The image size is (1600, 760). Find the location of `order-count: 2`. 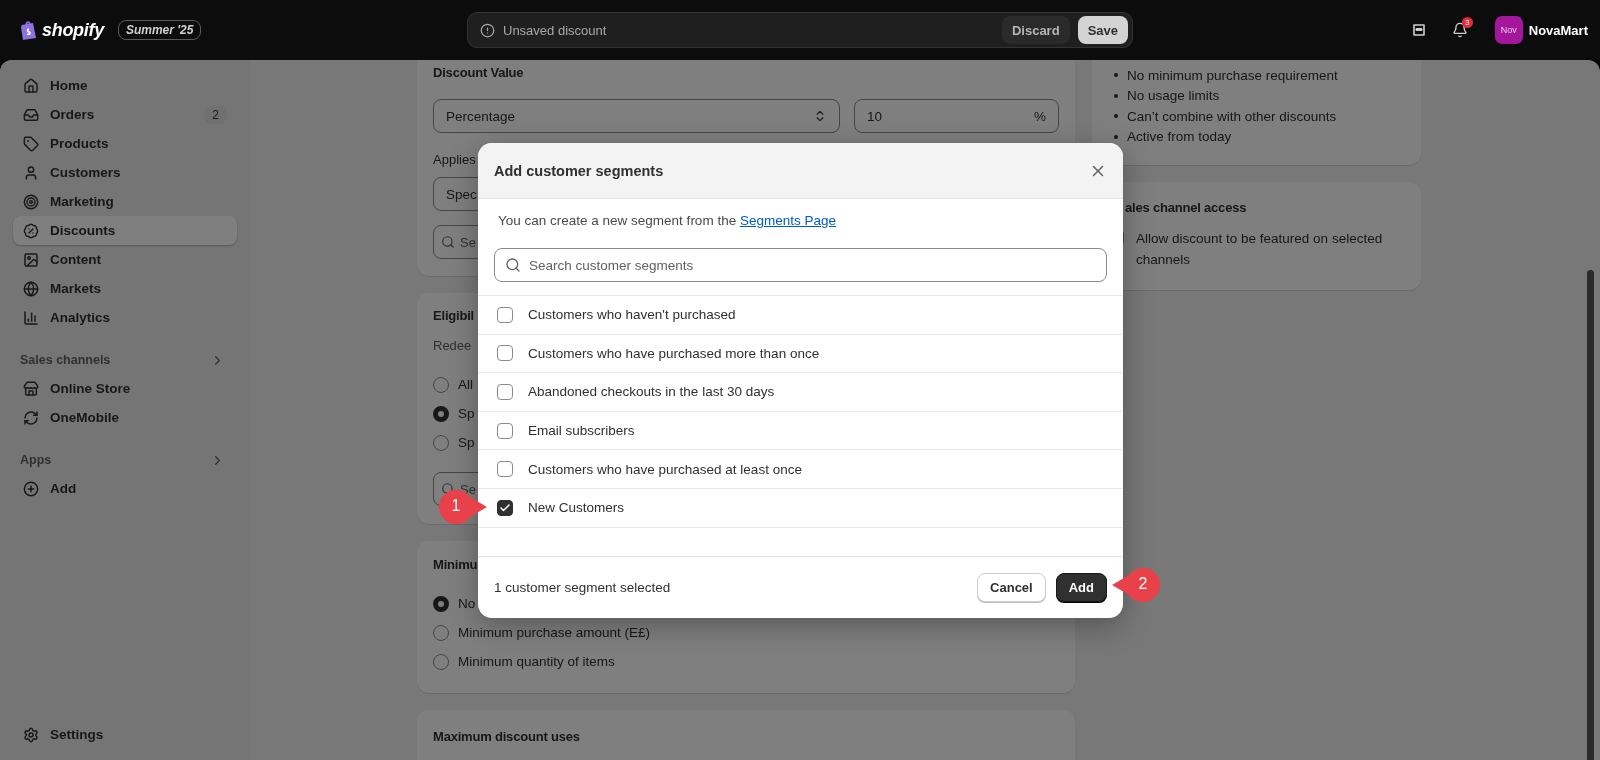

order-count: 2 is located at coordinates (215, 114).